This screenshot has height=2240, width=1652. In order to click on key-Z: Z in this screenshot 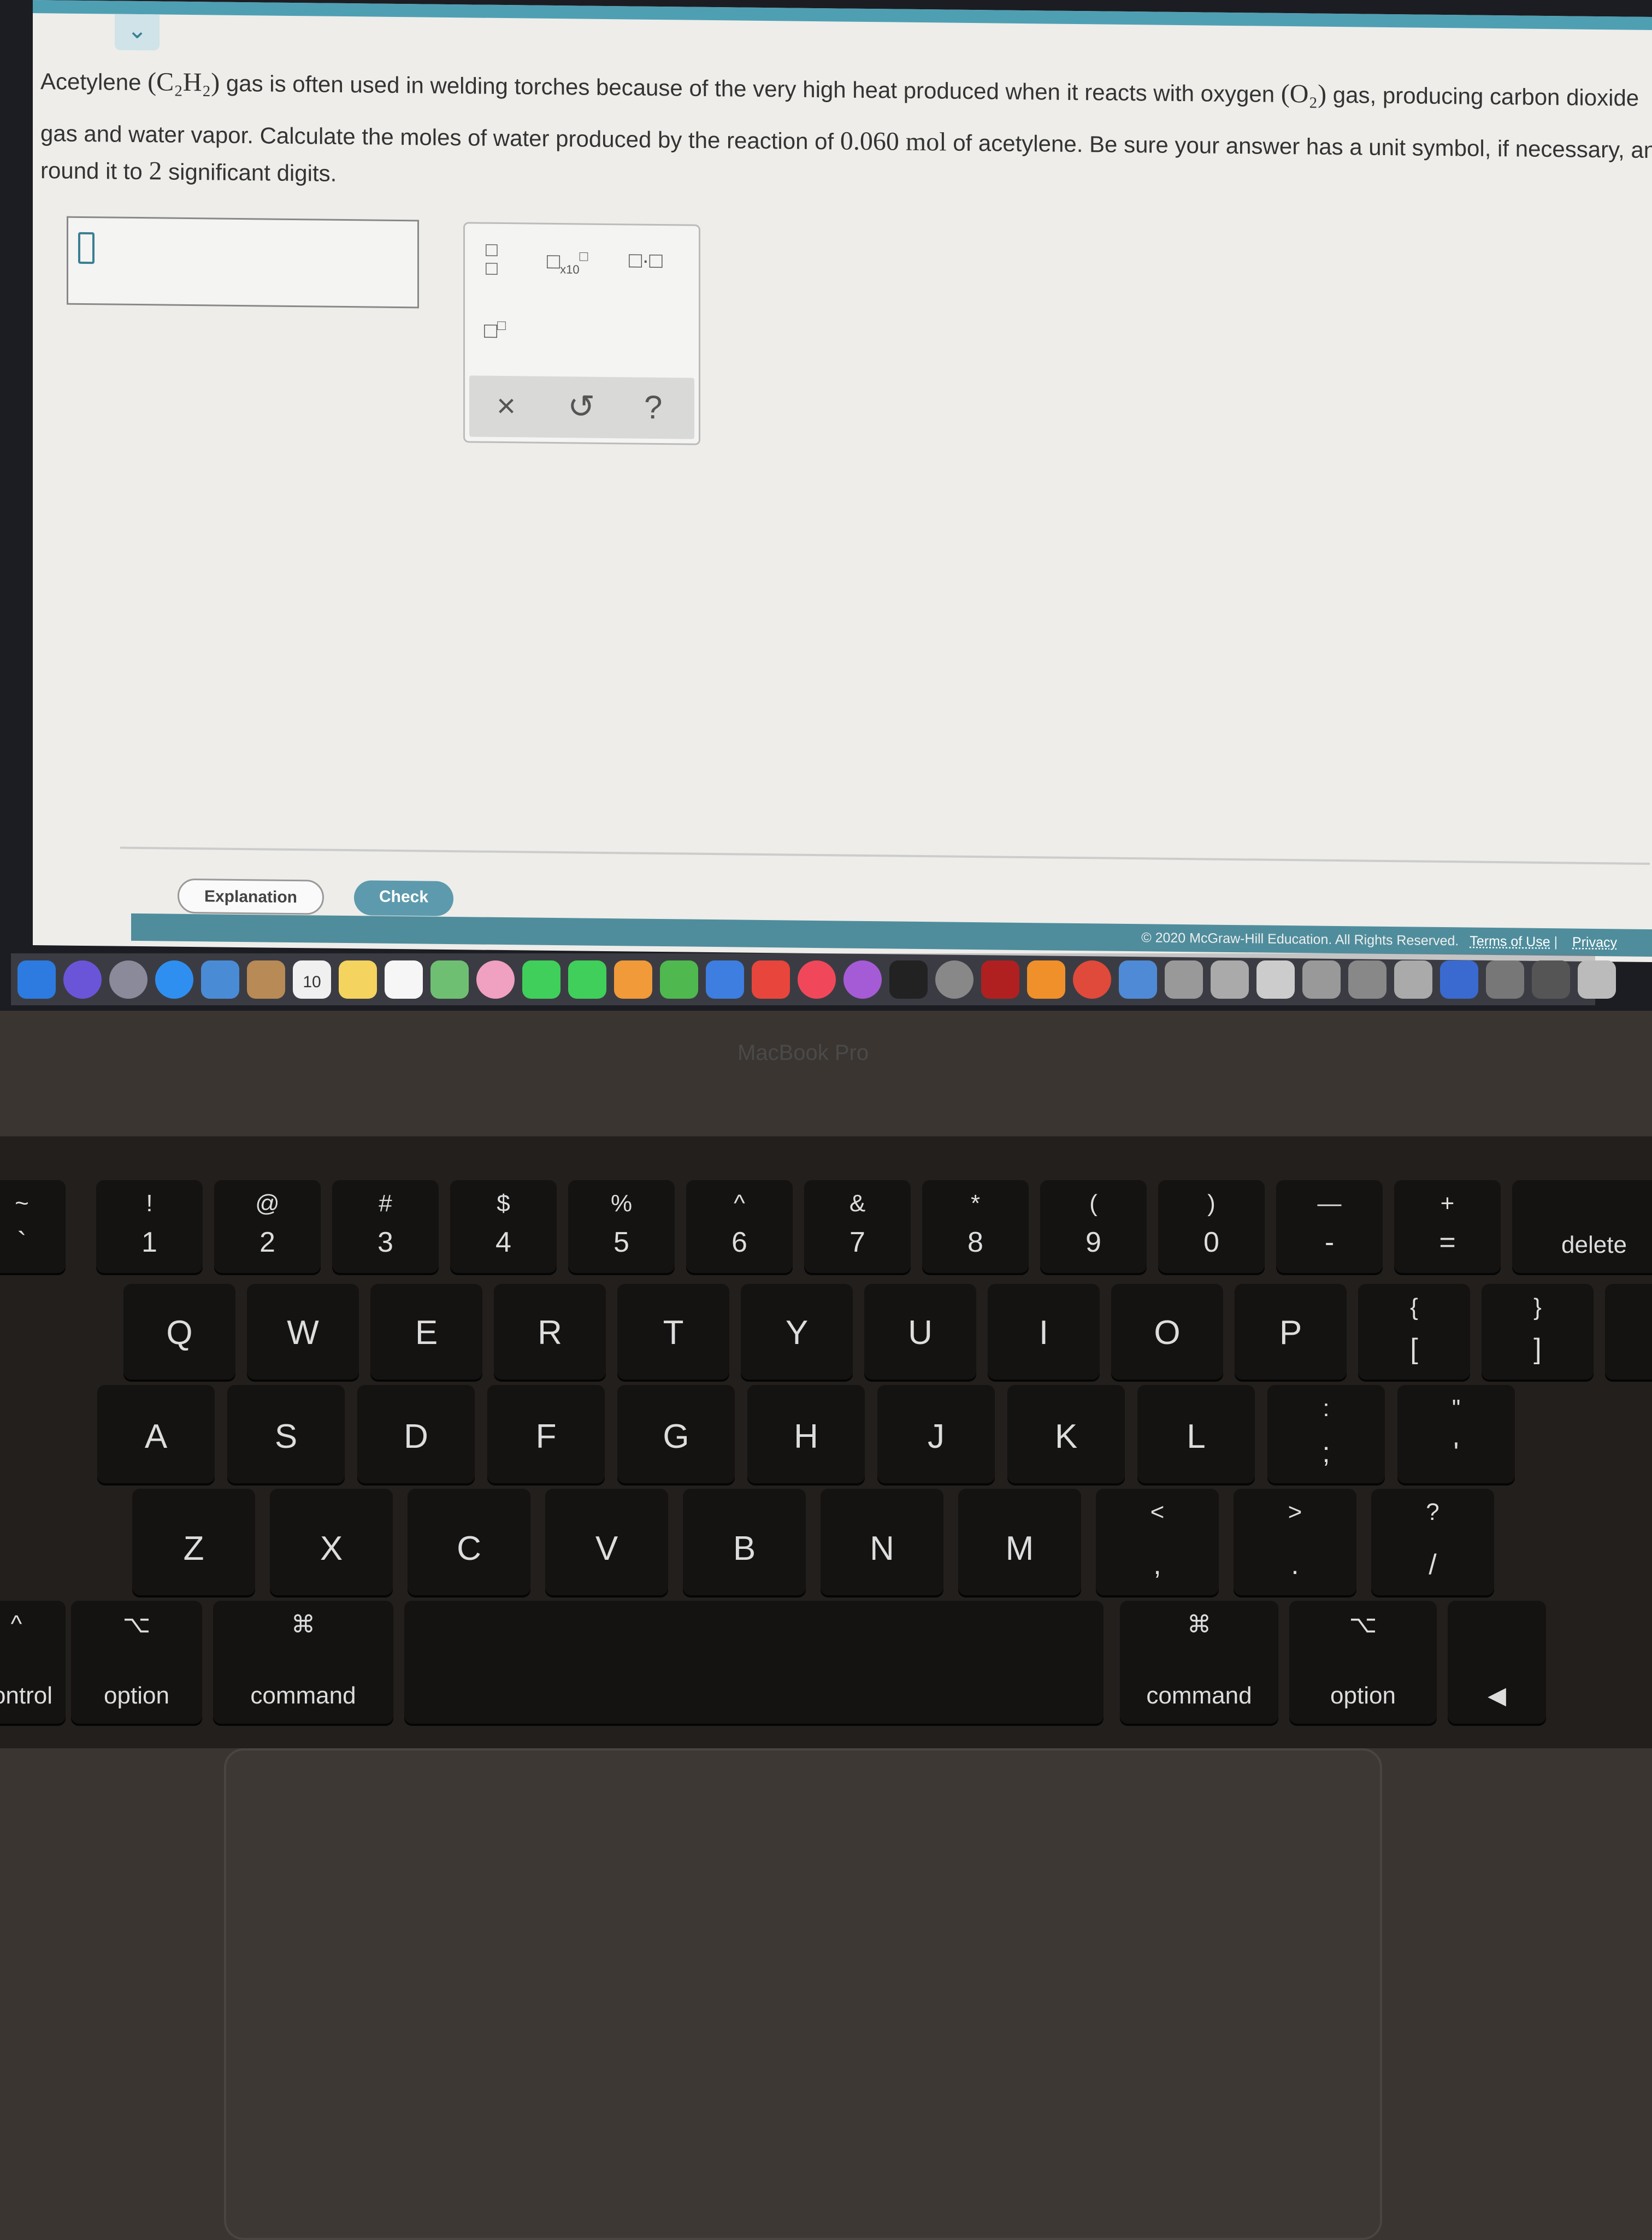, I will do `click(193, 1542)`.